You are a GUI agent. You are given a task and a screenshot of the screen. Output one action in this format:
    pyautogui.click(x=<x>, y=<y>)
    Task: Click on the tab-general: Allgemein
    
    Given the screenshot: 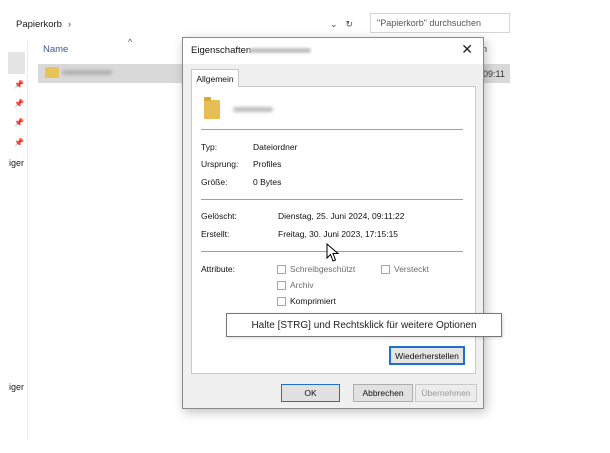 What is the action you would take?
    pyautogui.click(x=215, y=78)
    